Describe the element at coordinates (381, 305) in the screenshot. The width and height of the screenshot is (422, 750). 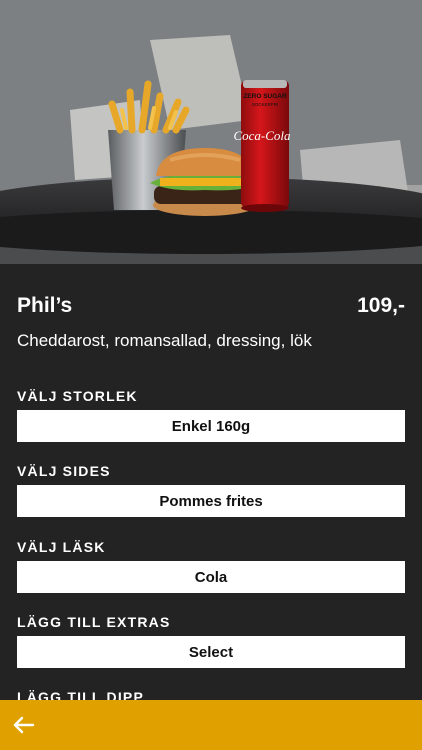
I see `product-price: 109,-` at that location.